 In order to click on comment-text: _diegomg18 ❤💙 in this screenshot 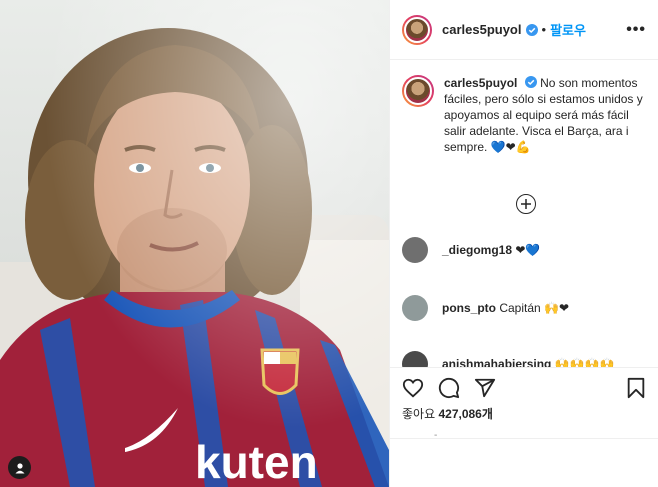, I will do `click(491, 250)`.